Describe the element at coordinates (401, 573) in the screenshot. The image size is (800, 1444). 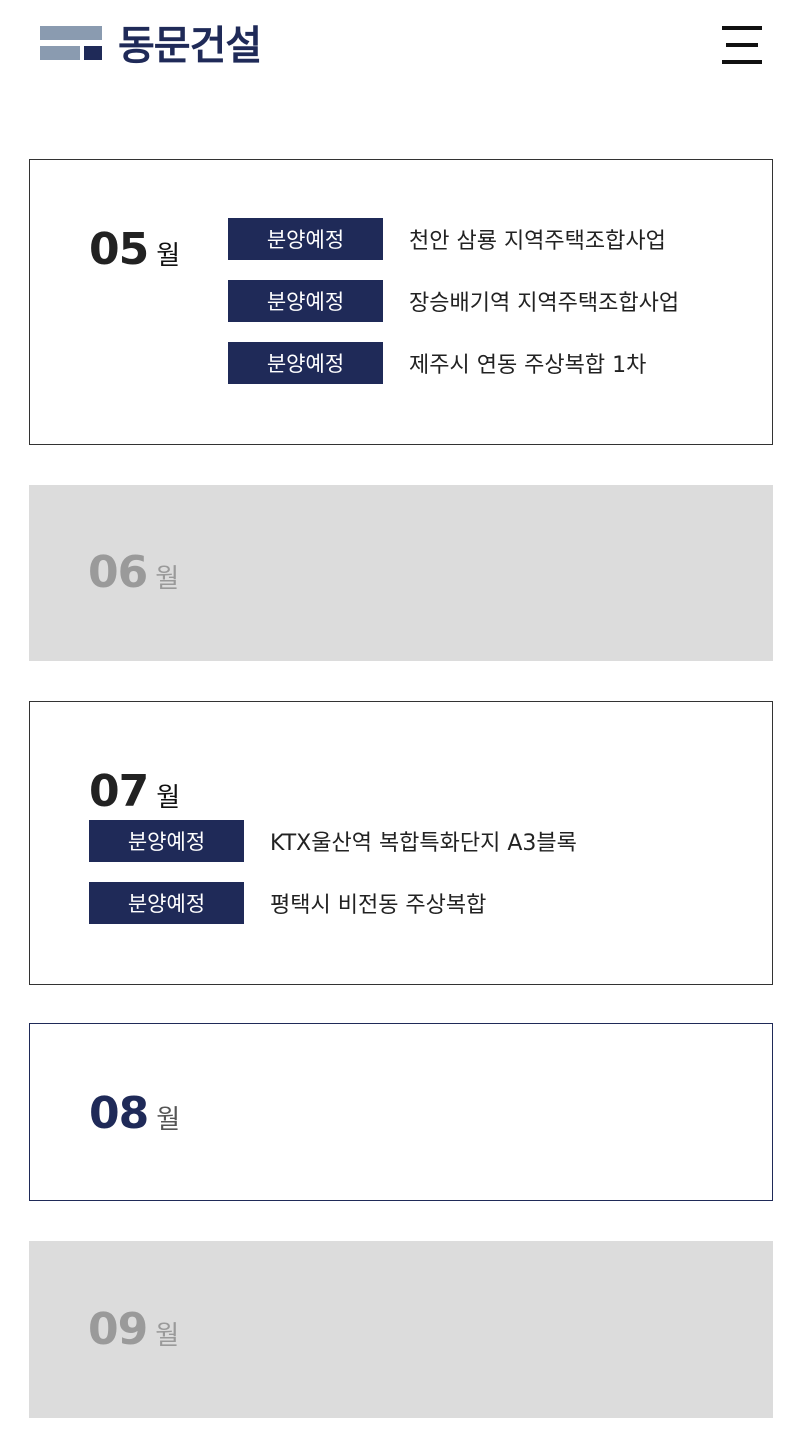
I see `month-card-06: 06 월` at that location.